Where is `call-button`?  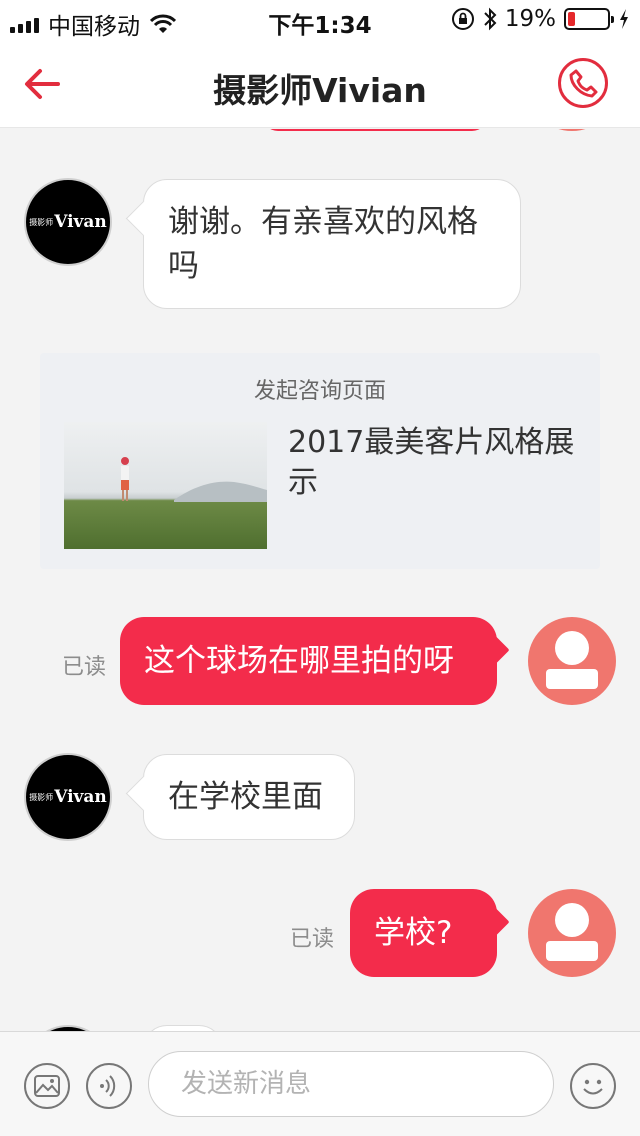
call-button is located at coordinates (583, 83).